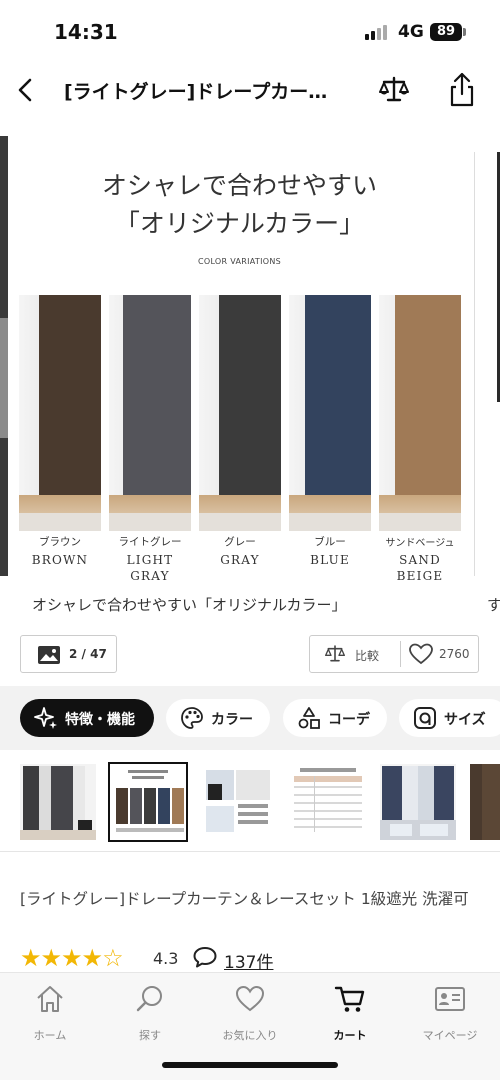 This screenshot has height=1080, width=500. What do you see at coordinates (309, 718) in the screenshot?
I see `shapes-icon` at bounding box center [309, 718].